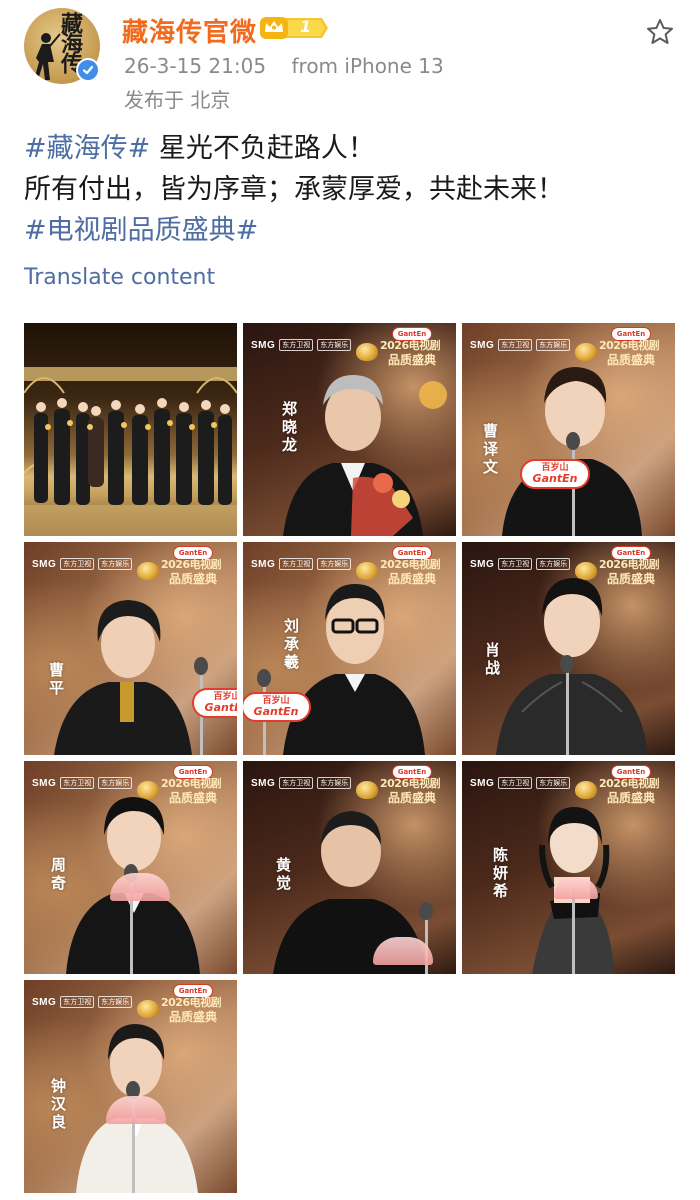 This screenshot has height=1200, width=700. Describe the element at coordinates (130, 451) in the screenshot. I see `group-photo-illustration` at that location.